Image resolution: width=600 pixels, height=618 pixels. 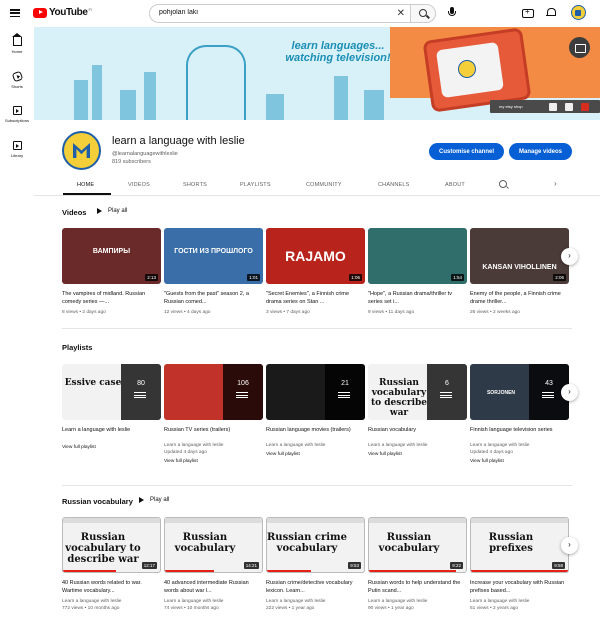 I want to click on edit-banner-camera-icon, so click(x=579, y=47).